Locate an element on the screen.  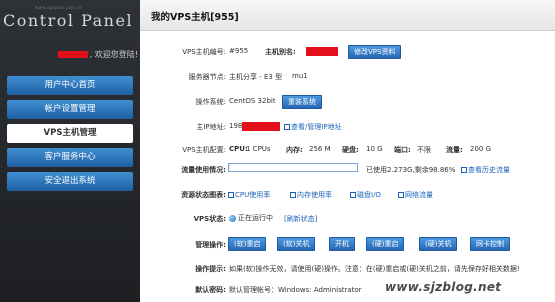
history-traffic-link-text: 查看历史流量 is located at coordinates (489, 170).